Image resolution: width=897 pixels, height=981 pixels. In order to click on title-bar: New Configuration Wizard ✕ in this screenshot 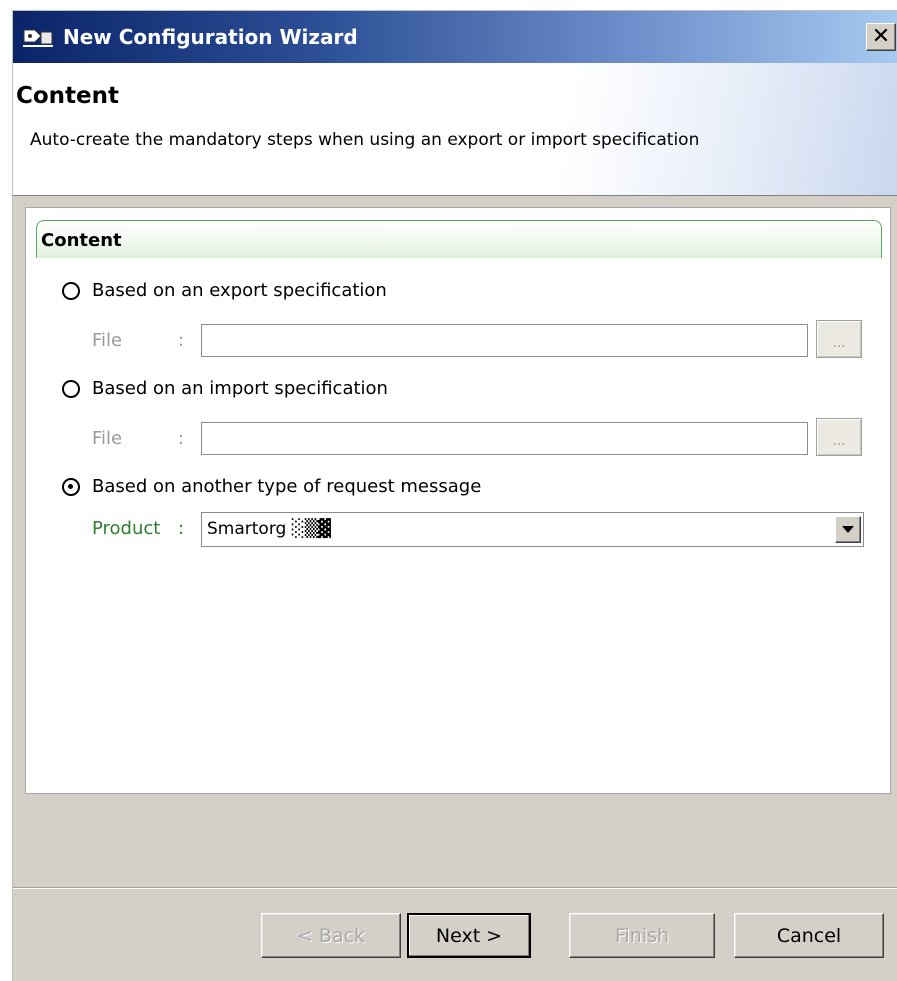, I will do `click(455, 37)`.